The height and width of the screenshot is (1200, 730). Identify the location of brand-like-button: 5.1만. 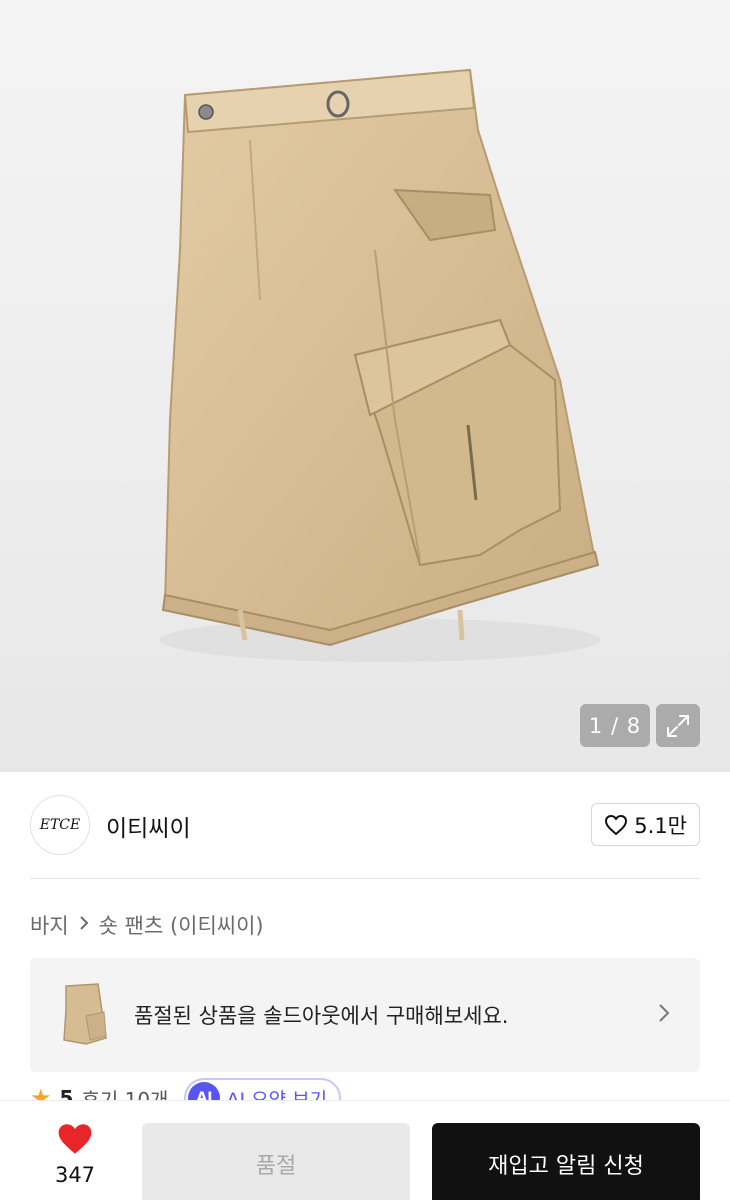
(645, 824).